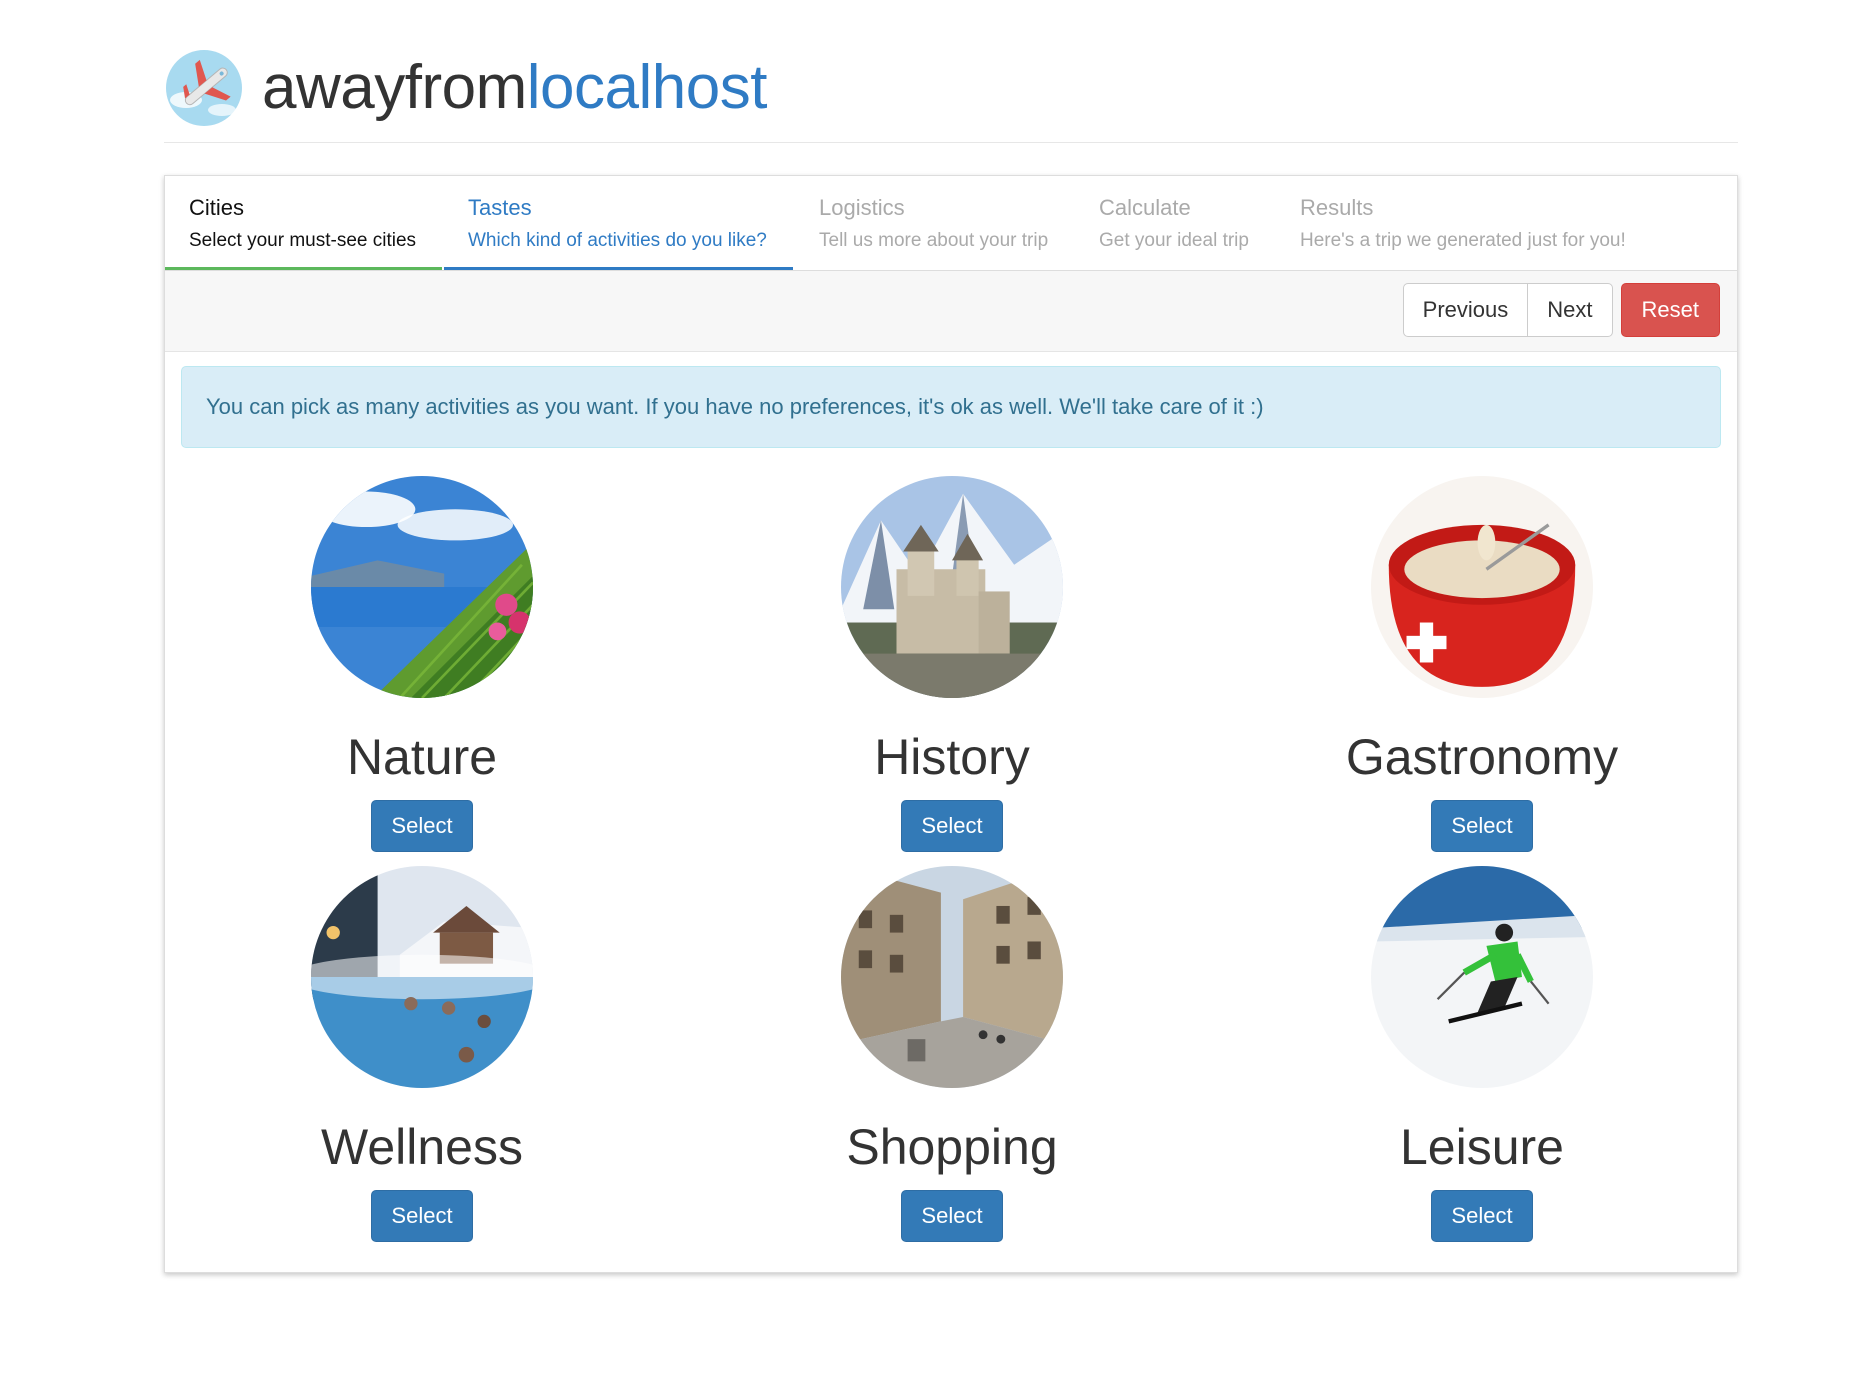 The width and height of the screenshot is (1874, 1394). Describe the element at coordinates (952, 757) in the screenshot. I see `activity-title: History` at that location.